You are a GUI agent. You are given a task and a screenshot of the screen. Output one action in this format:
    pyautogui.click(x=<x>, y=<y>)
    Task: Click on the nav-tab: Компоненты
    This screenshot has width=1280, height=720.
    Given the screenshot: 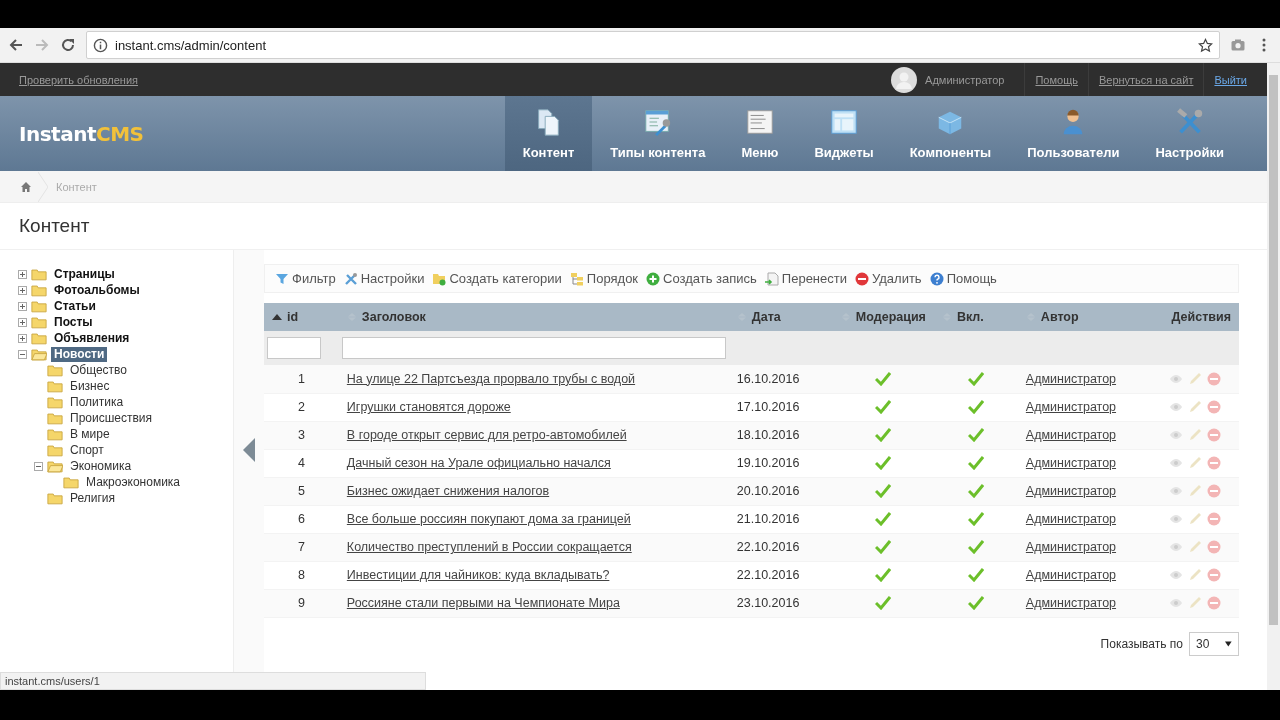 What is the action you would take?
    pyautogui.click(x=950, y=133)
    